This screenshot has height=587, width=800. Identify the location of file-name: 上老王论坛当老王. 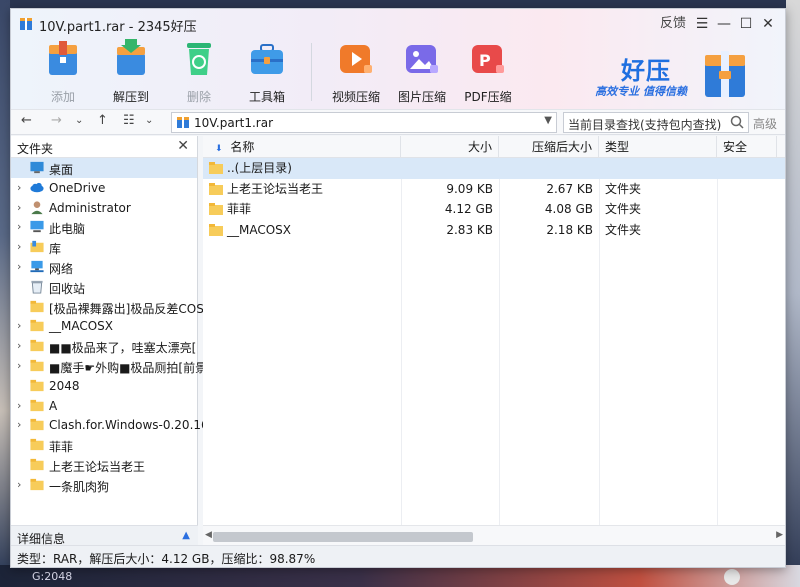
(275, 188).